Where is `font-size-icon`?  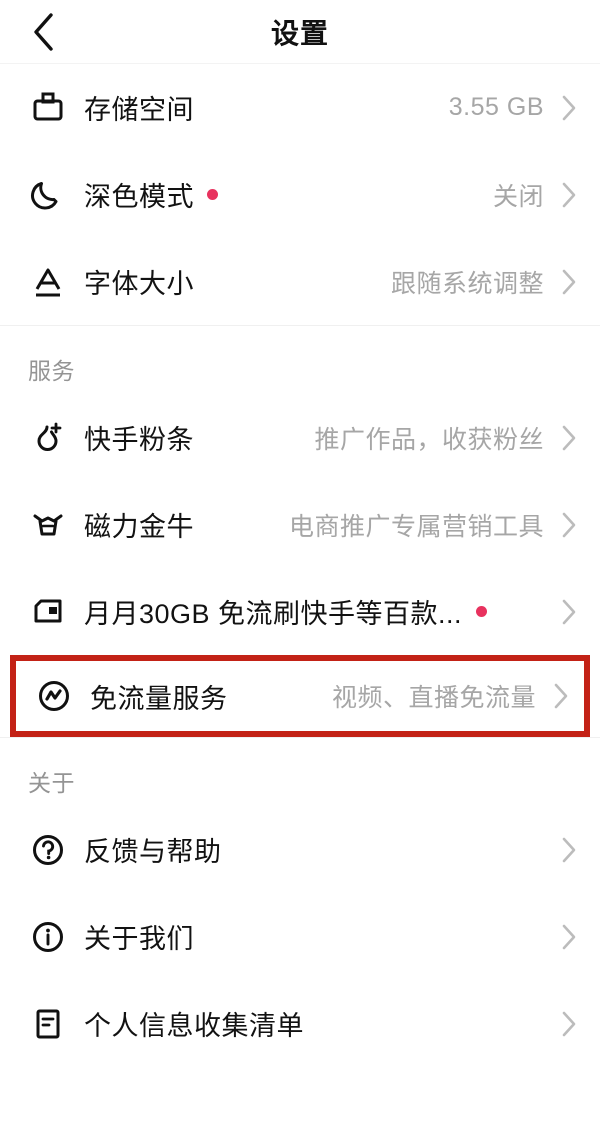
font-size-icon is located at coordinates (48, 282).